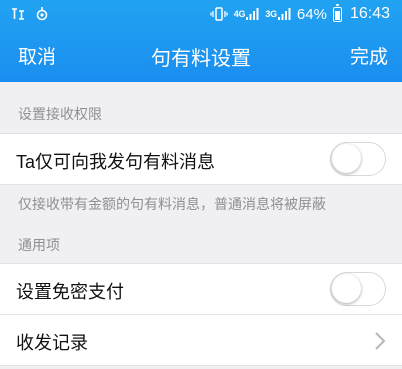  I want to click on receive-only-toggle, so click(358, 159).